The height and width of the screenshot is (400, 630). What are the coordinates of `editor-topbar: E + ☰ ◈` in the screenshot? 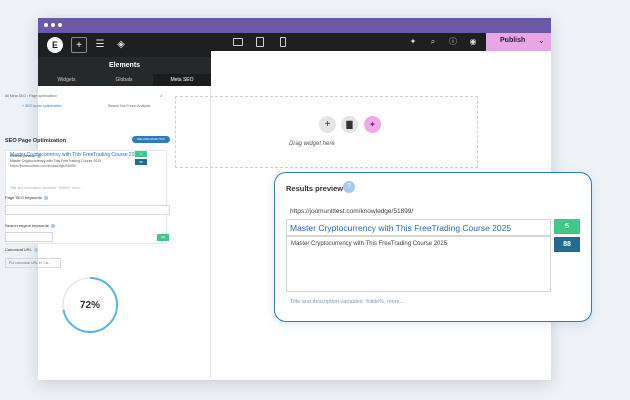 It's located at (124, 45).